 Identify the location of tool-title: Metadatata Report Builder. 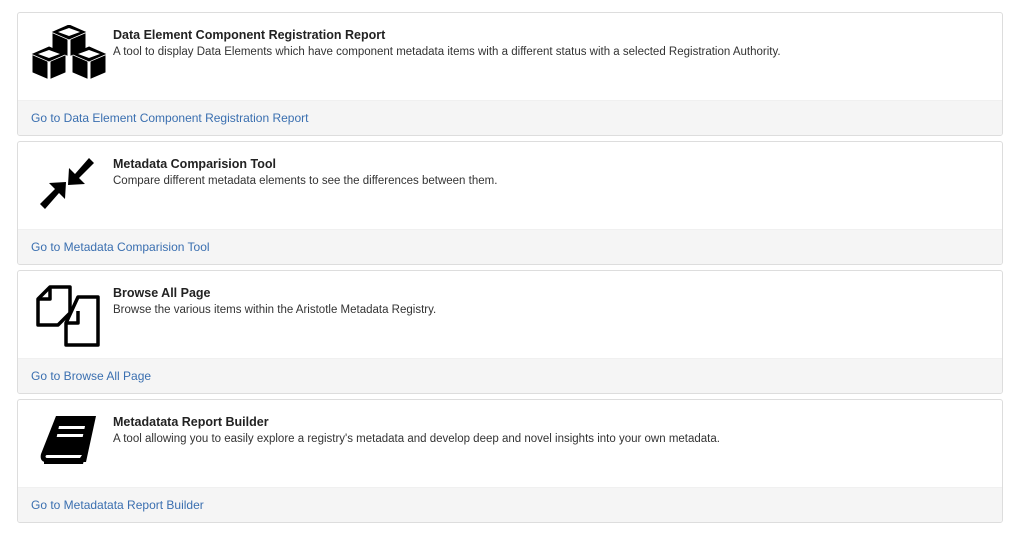
(191, 422).